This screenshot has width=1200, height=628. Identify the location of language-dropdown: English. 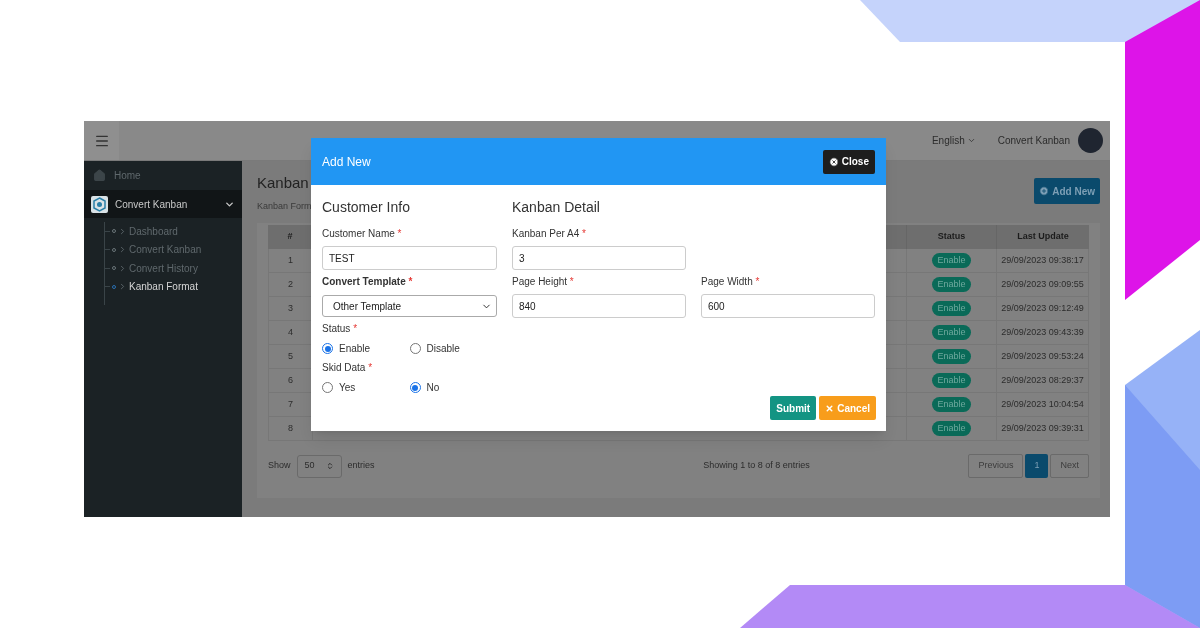
(953, 140).